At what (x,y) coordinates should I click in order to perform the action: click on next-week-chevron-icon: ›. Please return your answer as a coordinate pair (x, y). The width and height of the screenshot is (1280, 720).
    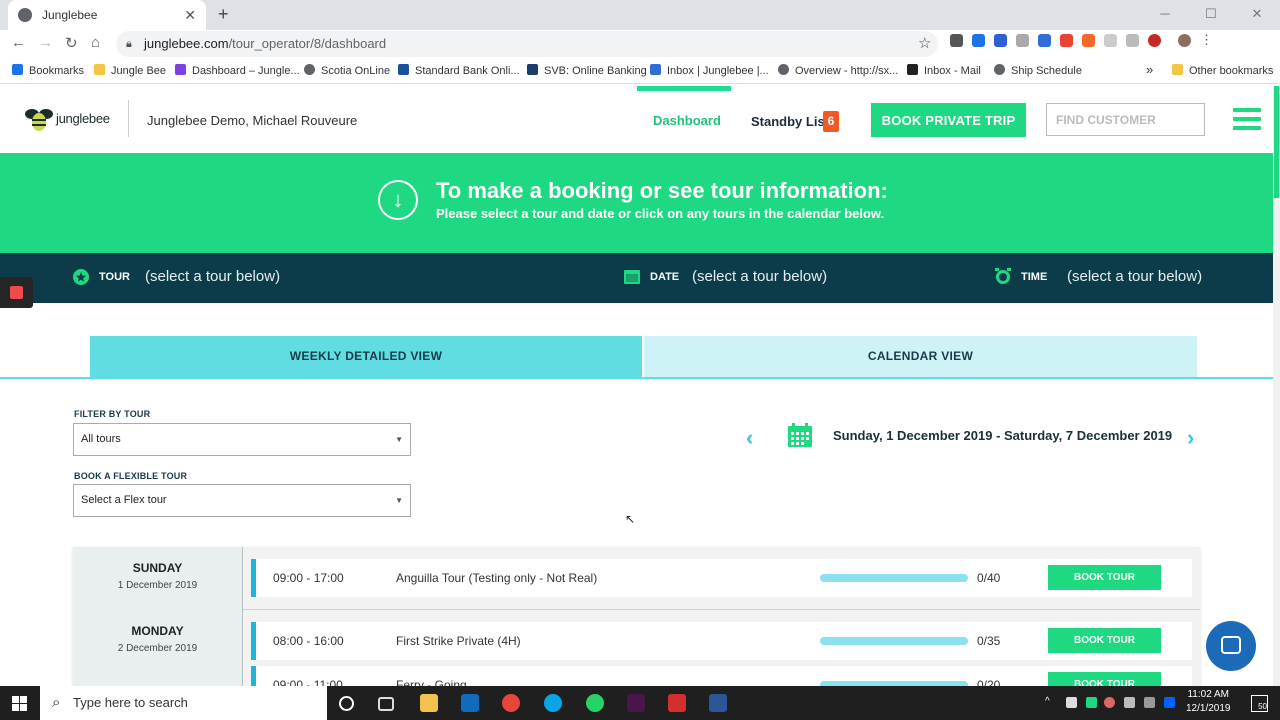
    Looking at the image, I should click on (1190, 438).